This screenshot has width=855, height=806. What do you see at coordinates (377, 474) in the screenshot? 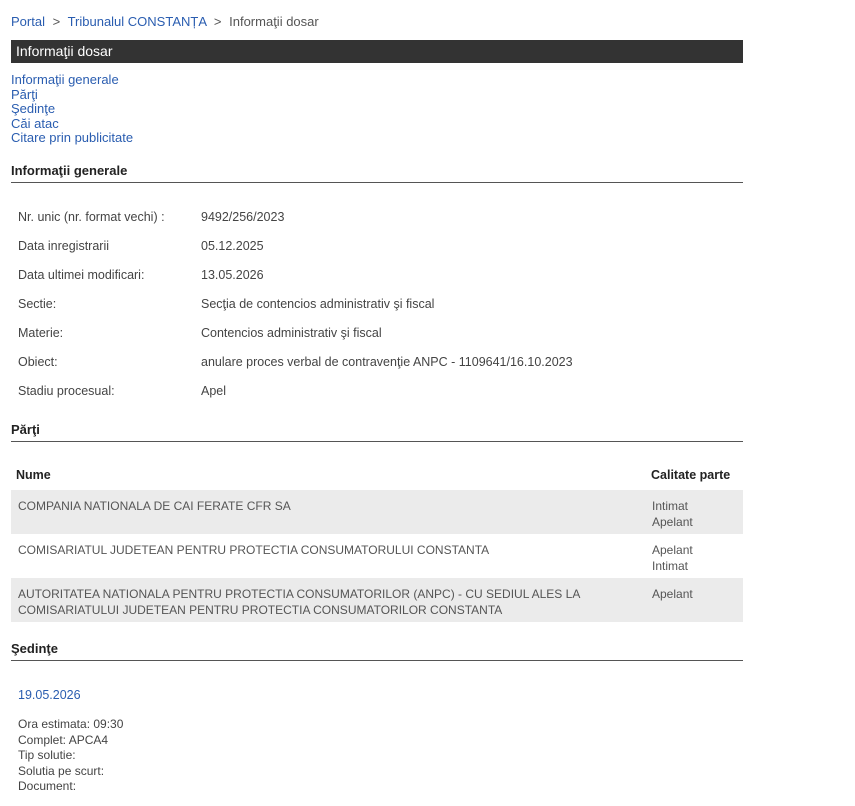
I see `parti-table-header: Nume Calitate parte` at bounding box center [377, 474].